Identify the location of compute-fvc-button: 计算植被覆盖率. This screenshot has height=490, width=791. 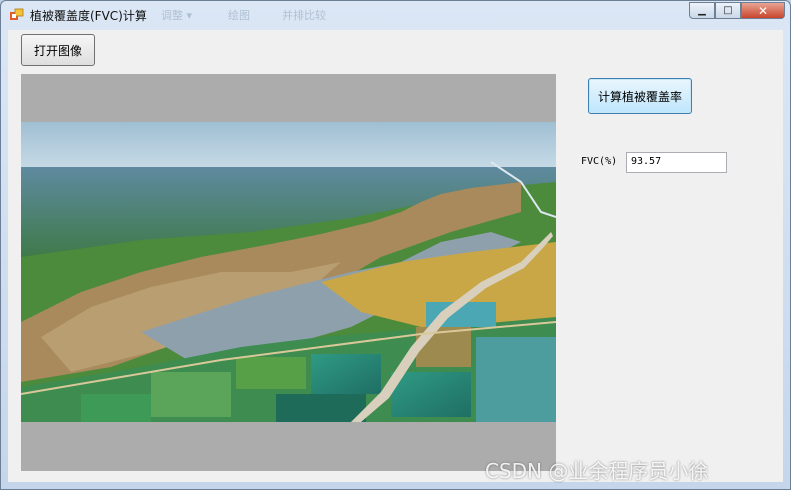
(640, 96).